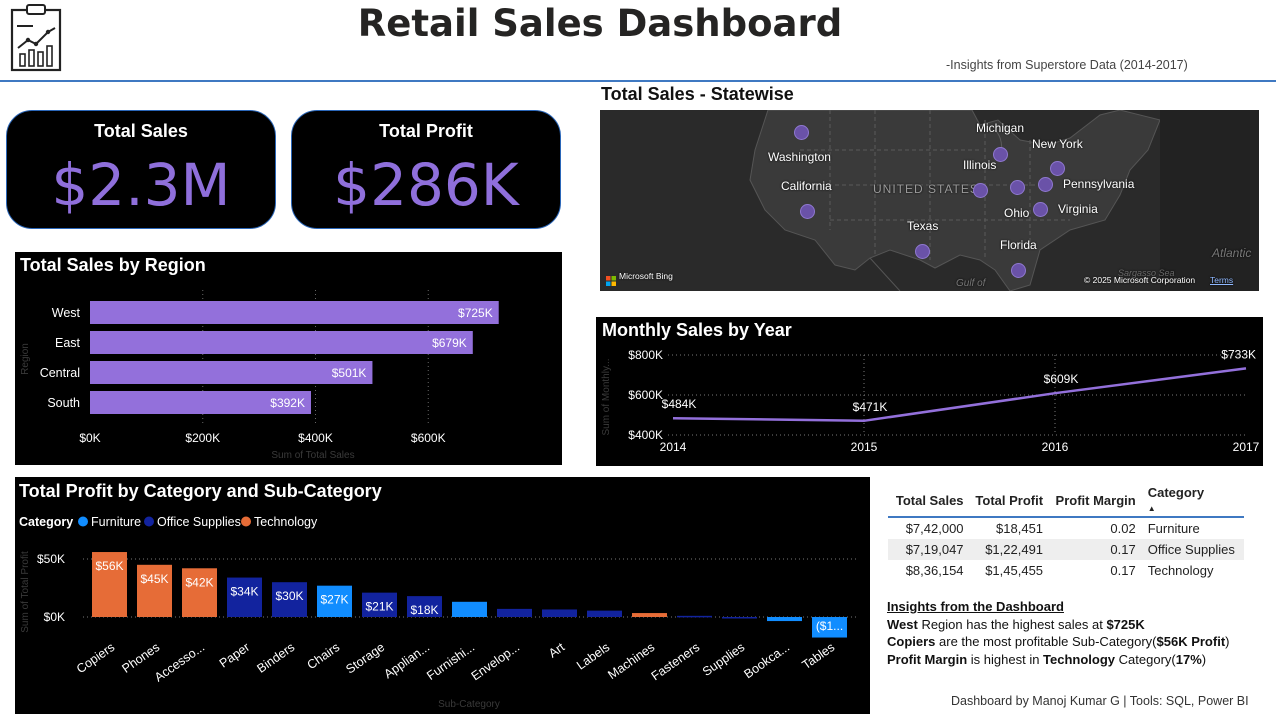 The width and height of the screenshot is (1276, 718). What do you see at coordinates (1173, 528) in the screenshot?
I see `cell-category: Furniture` at bounding box center [1173, 528].